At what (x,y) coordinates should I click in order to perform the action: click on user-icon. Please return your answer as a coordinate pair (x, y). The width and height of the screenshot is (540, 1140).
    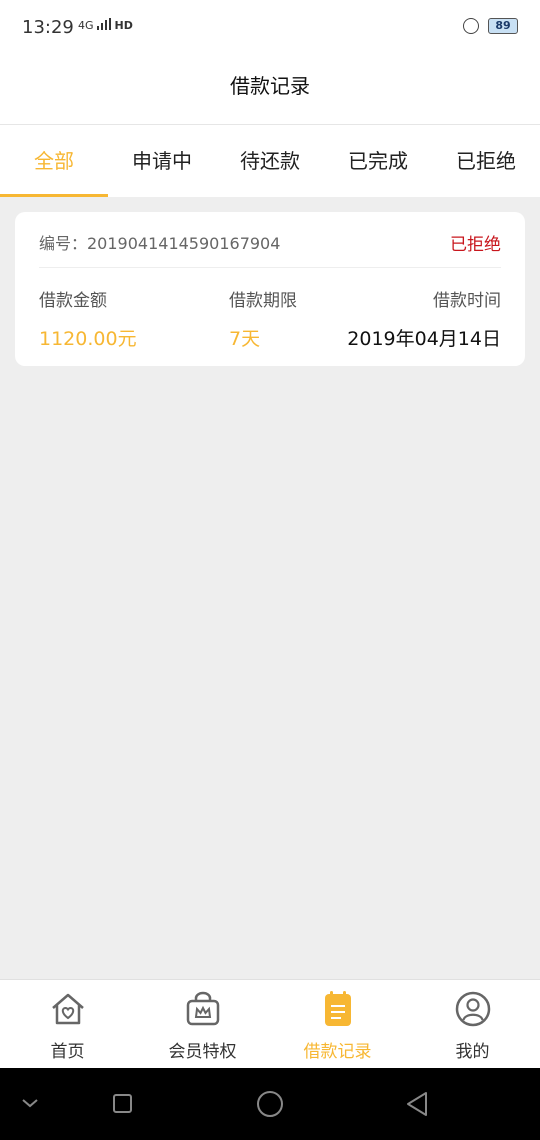
    Looking at the image, I should click on (473, 1009).